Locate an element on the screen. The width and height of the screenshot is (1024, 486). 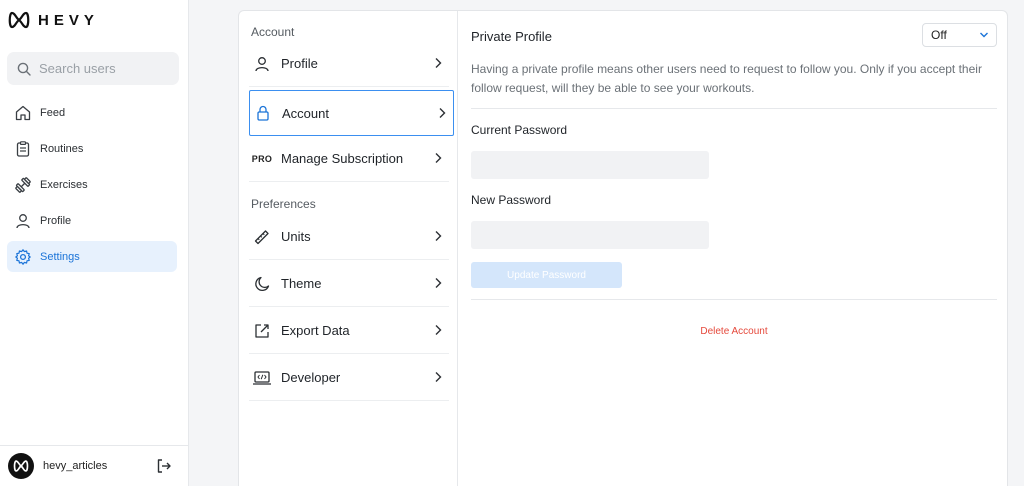
private-profile-select: Off is located at coordinates (959, 35).